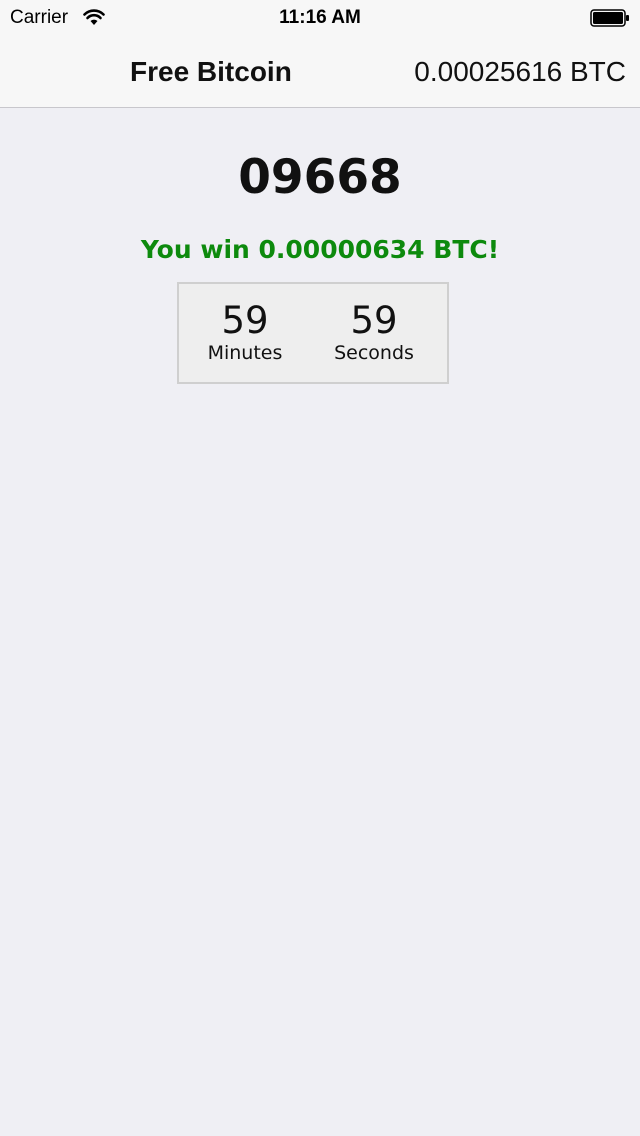 This screenshot has width=640, height=1136. Describe the element at coordinates (245, 320) in the screenshot. I see `minutes-value: 59` at that location.